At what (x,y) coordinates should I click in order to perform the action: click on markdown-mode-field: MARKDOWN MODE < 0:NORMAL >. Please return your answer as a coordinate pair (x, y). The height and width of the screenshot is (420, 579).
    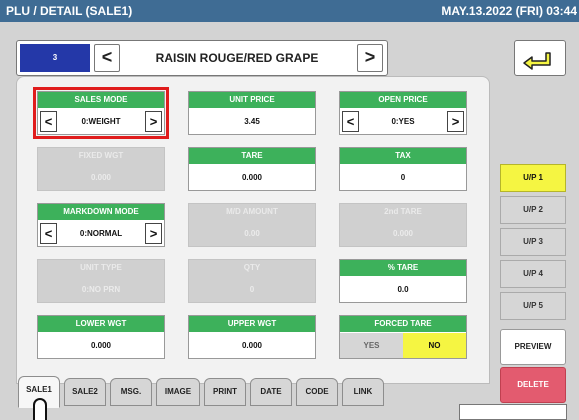
    Looking at the image, I should click on (101, 225).